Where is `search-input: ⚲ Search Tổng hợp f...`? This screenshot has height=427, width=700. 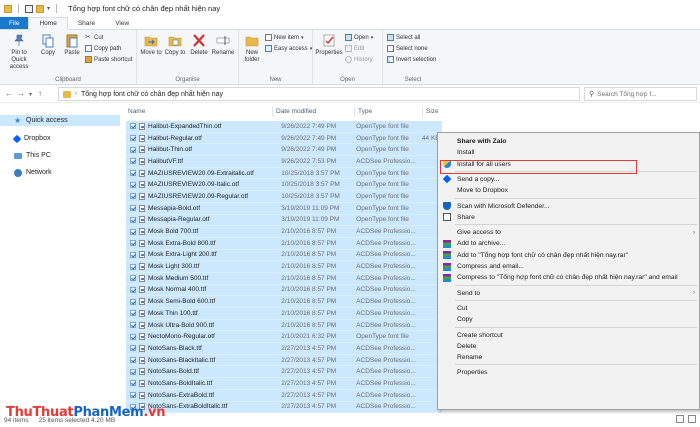
search-input: ⚲ Search Tổng hợp f... is located at coordinates (640, 94).